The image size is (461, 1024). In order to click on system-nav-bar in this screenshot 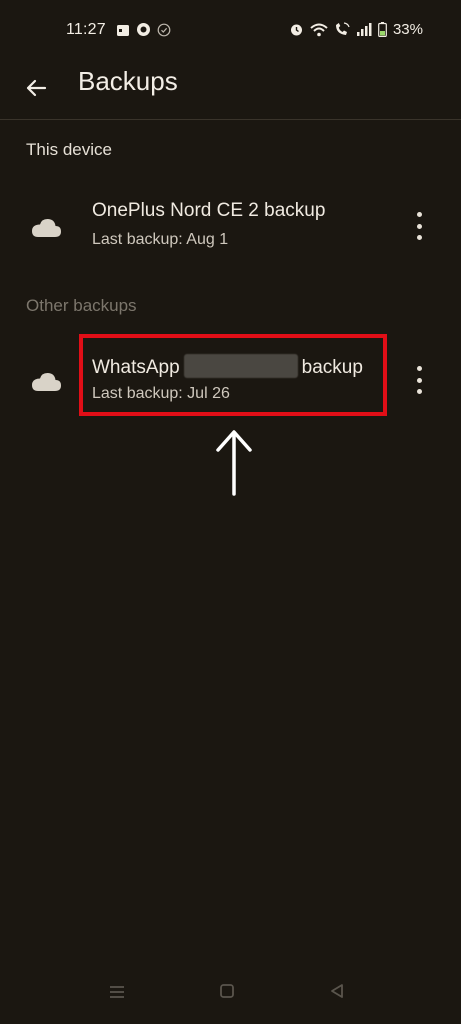, I will do `click(230, 996)`.